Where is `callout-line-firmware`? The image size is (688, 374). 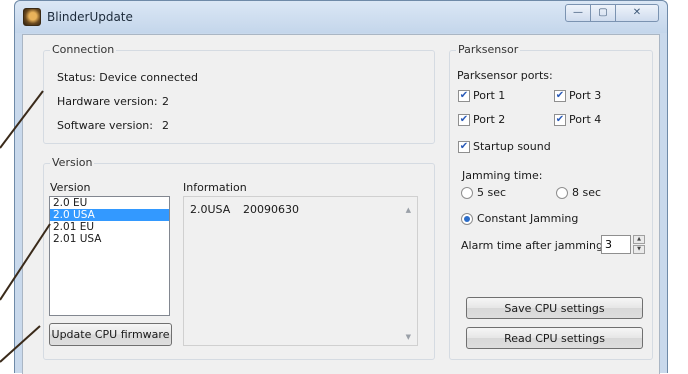
callout-line-firmware is located at coordinates (20, 344).